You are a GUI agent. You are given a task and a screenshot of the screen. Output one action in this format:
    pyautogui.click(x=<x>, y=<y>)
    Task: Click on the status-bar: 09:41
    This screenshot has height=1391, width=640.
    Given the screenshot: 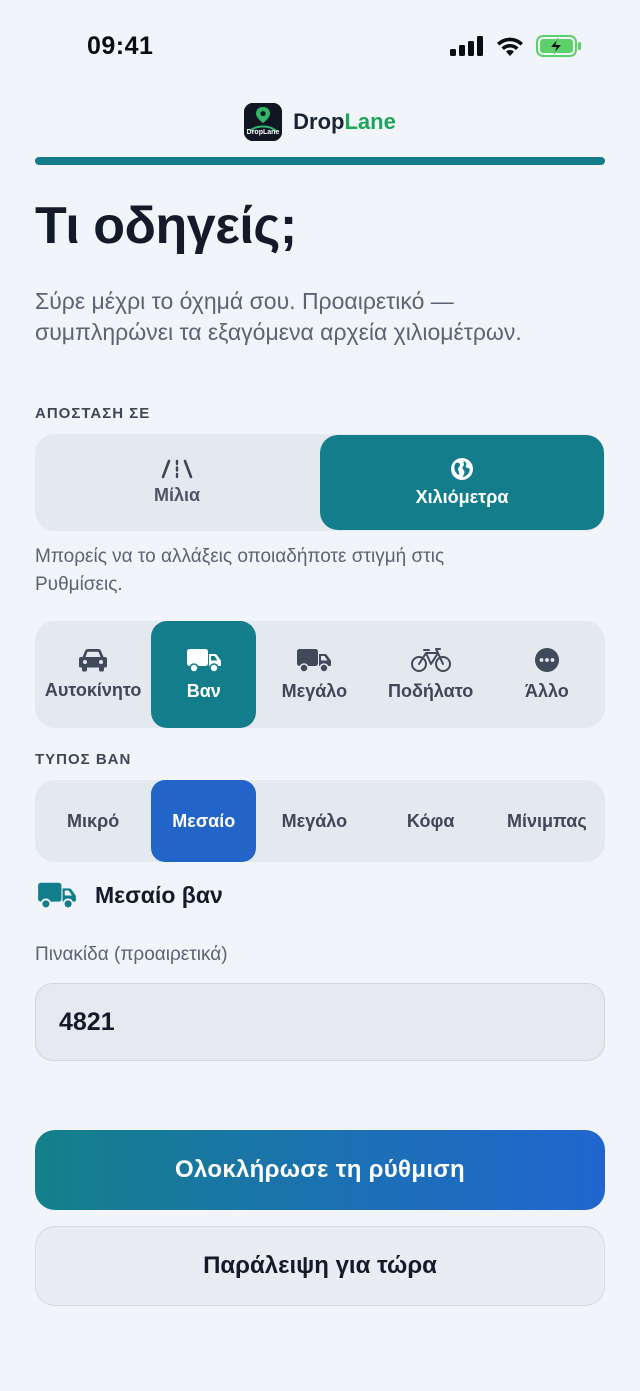 What is the action you would take?
    pyautogui.click(x=320, y=47)
    